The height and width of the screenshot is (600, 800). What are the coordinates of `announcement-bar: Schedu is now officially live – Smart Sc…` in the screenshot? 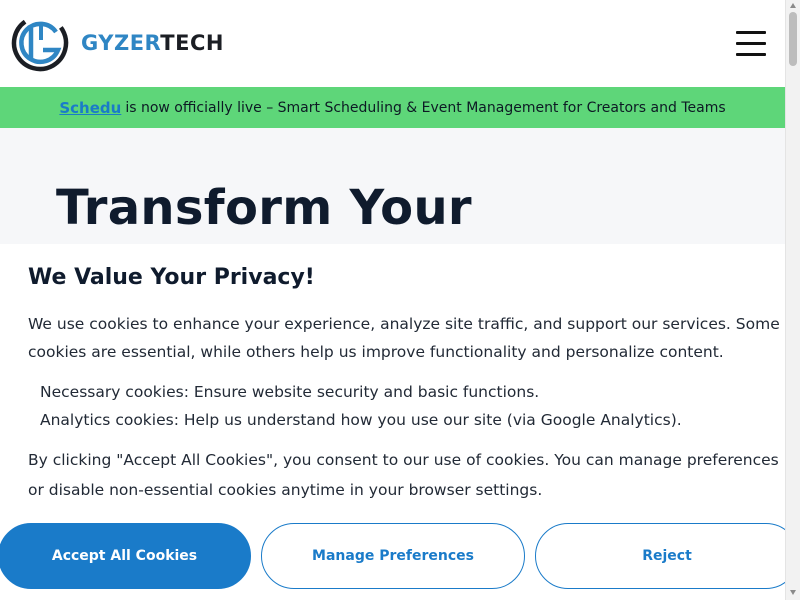 It's located at (392, 107).